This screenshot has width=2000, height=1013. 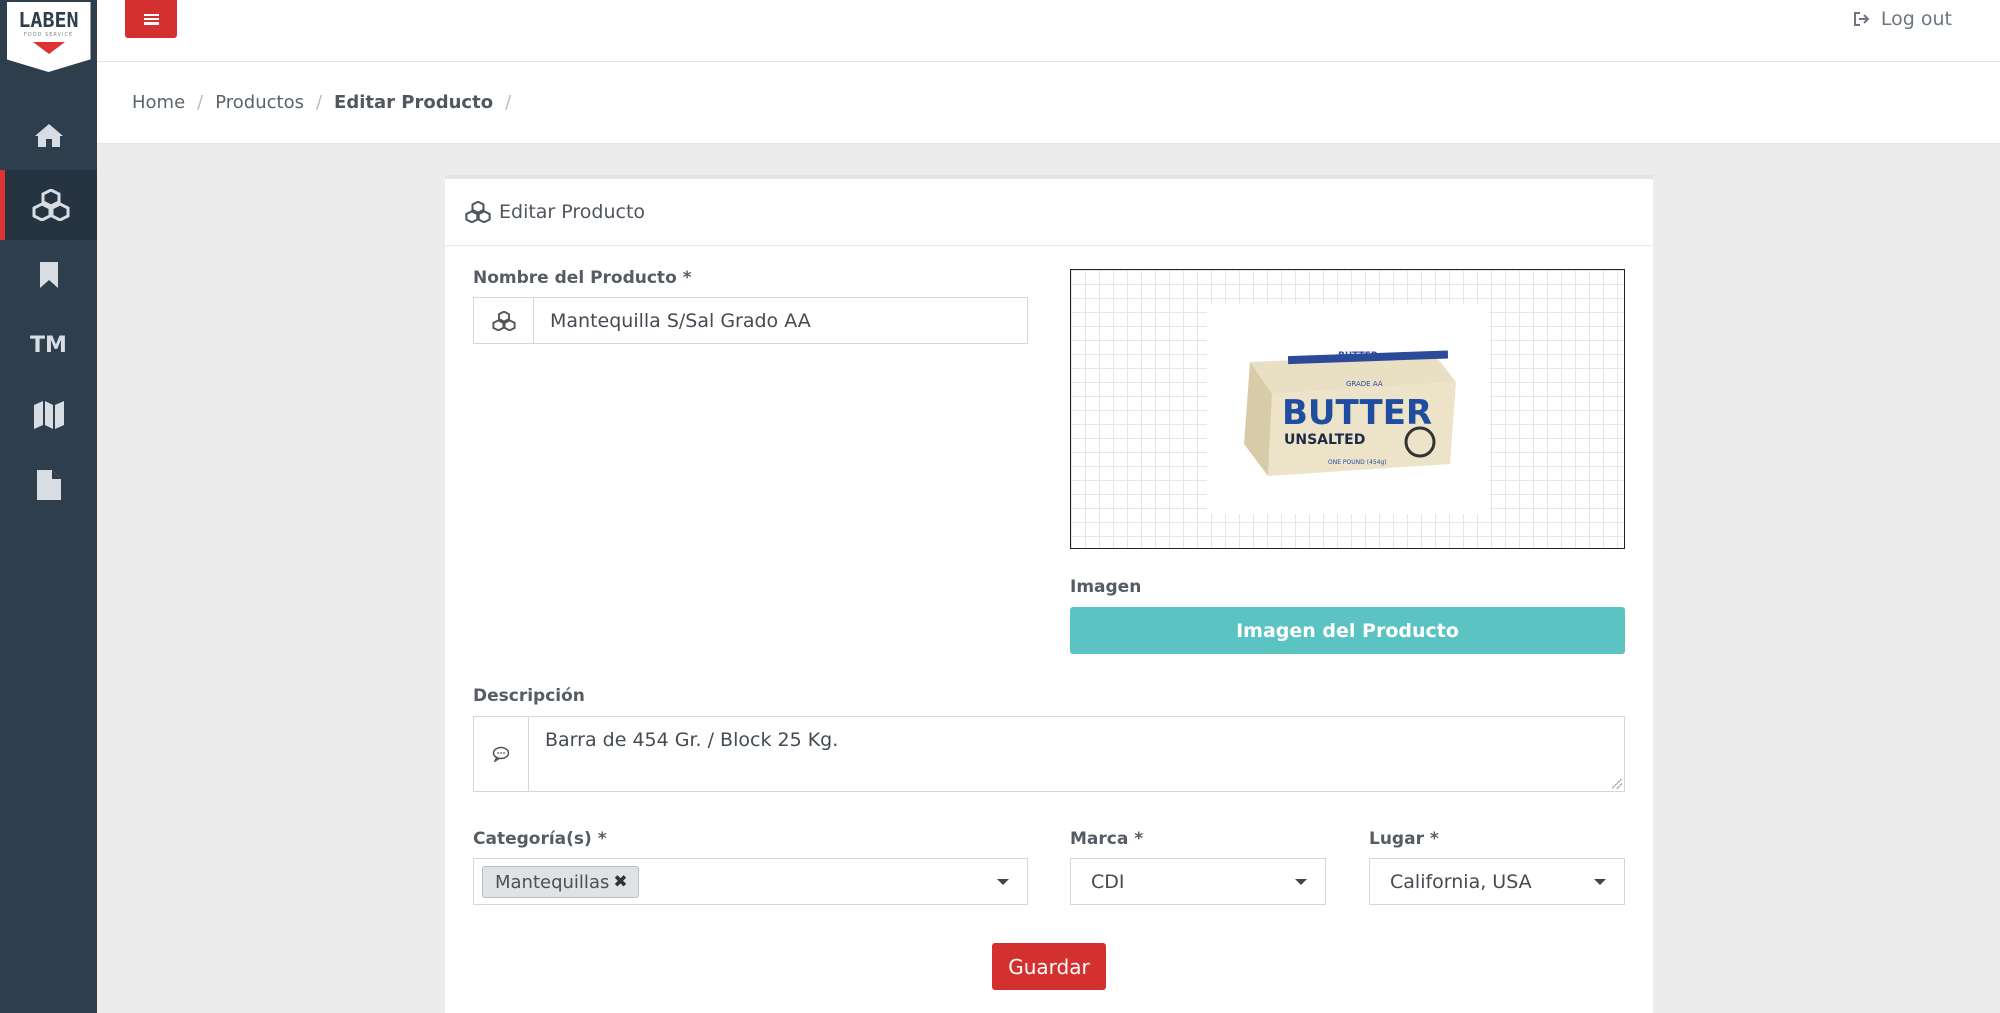 I want to click on place-value: California, USA, so click(x=1461, y=881).